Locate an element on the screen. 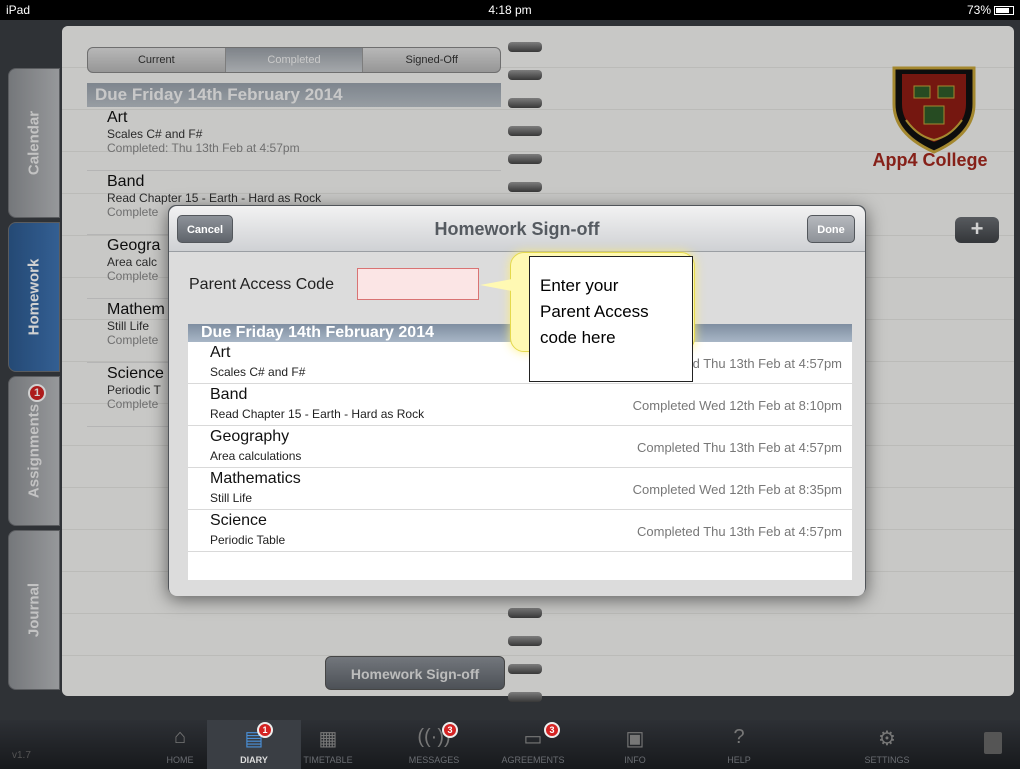 Image resolution: width=1020 pixels, height=769 pixels. cancel-button: Cancel is located at coordinates (205, 229).